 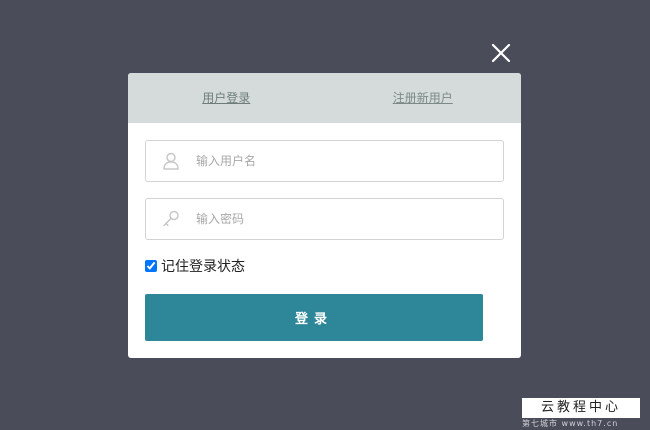 What do you see at coordinates (349, 219) in the screenshot?
I see `password-input` at bounding box center [349, 219].